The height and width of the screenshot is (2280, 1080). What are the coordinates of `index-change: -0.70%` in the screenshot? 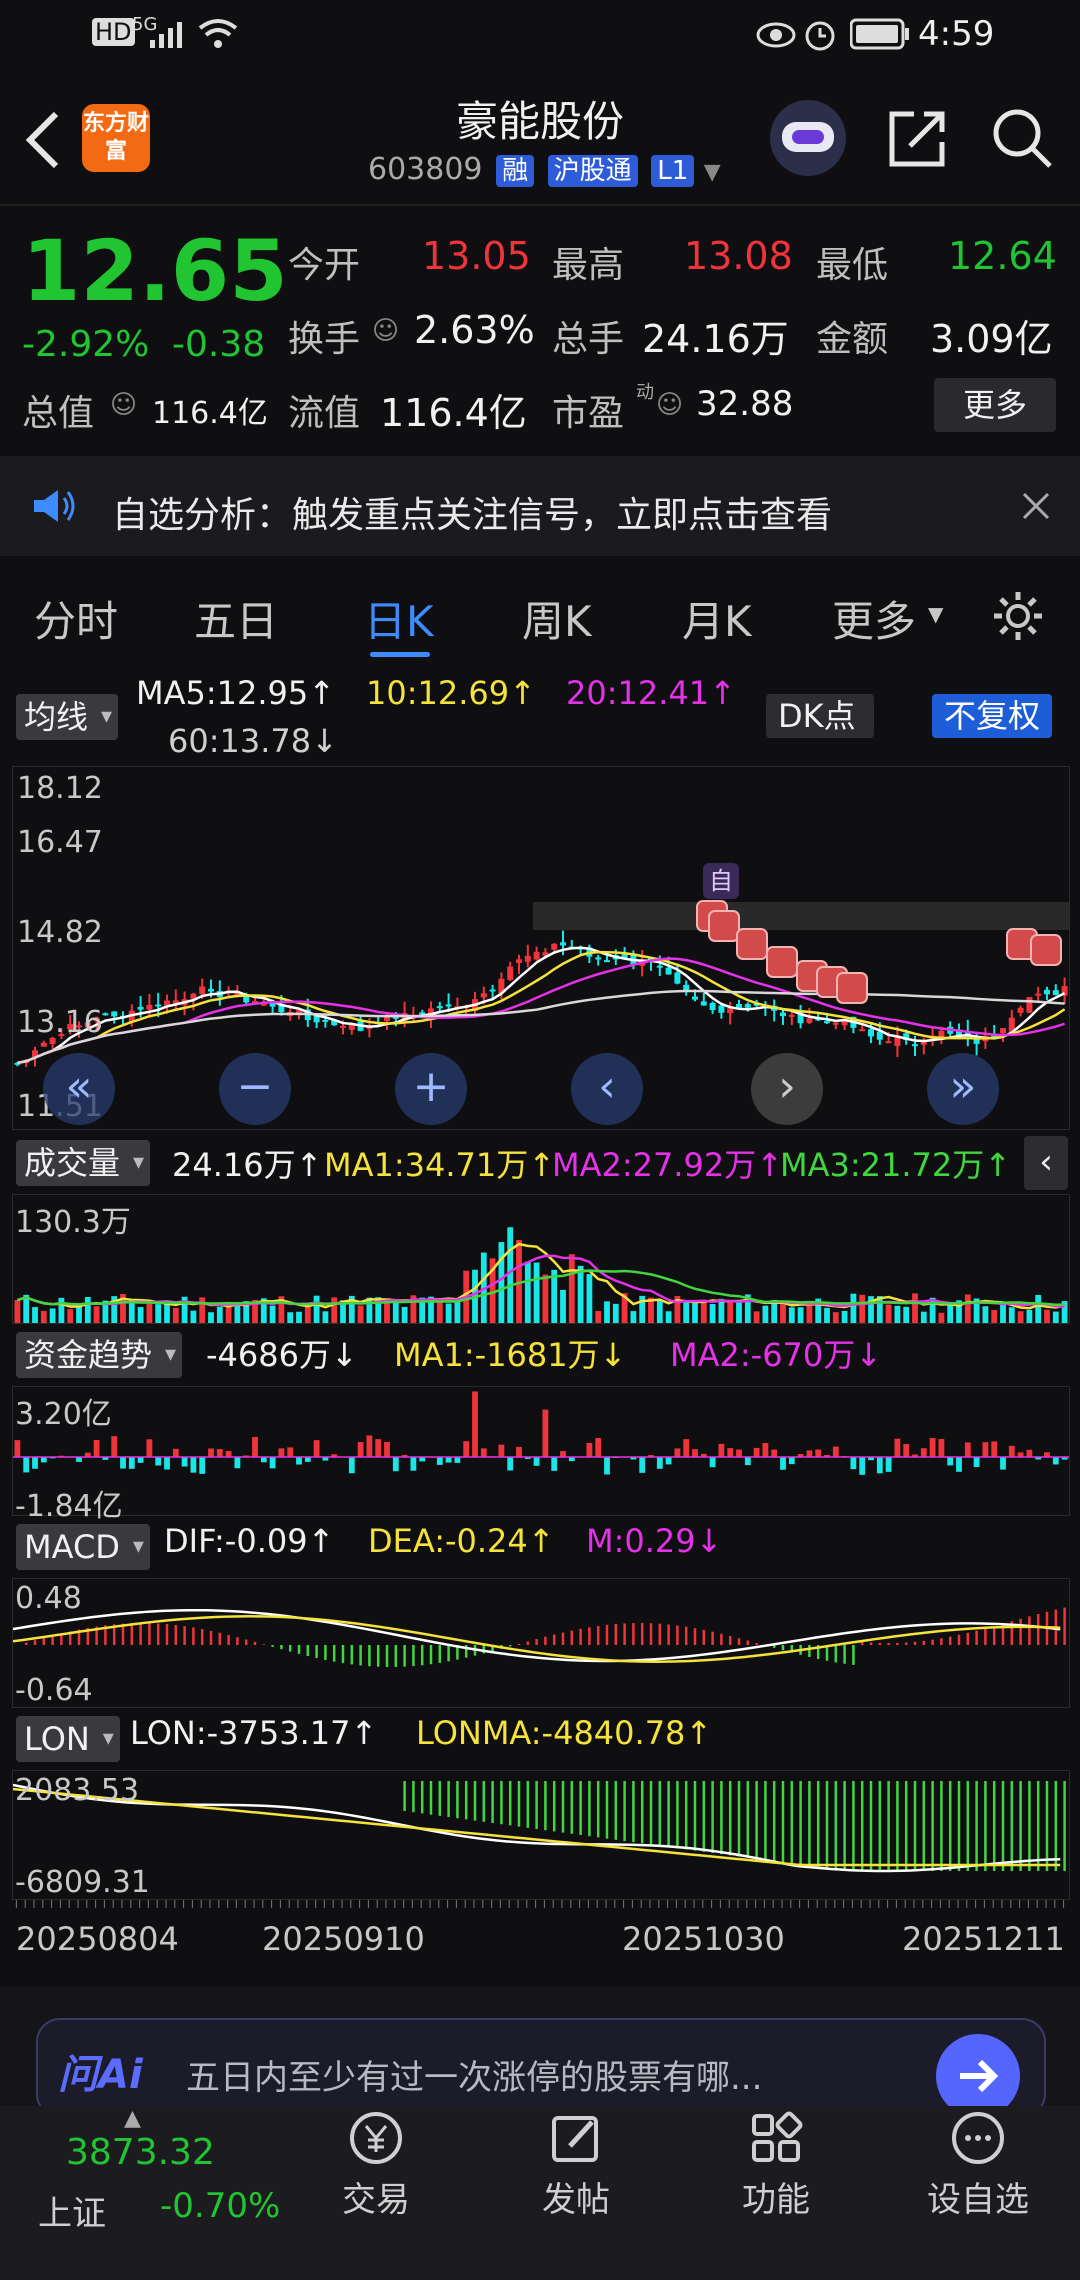 It's located at (220, 2206).